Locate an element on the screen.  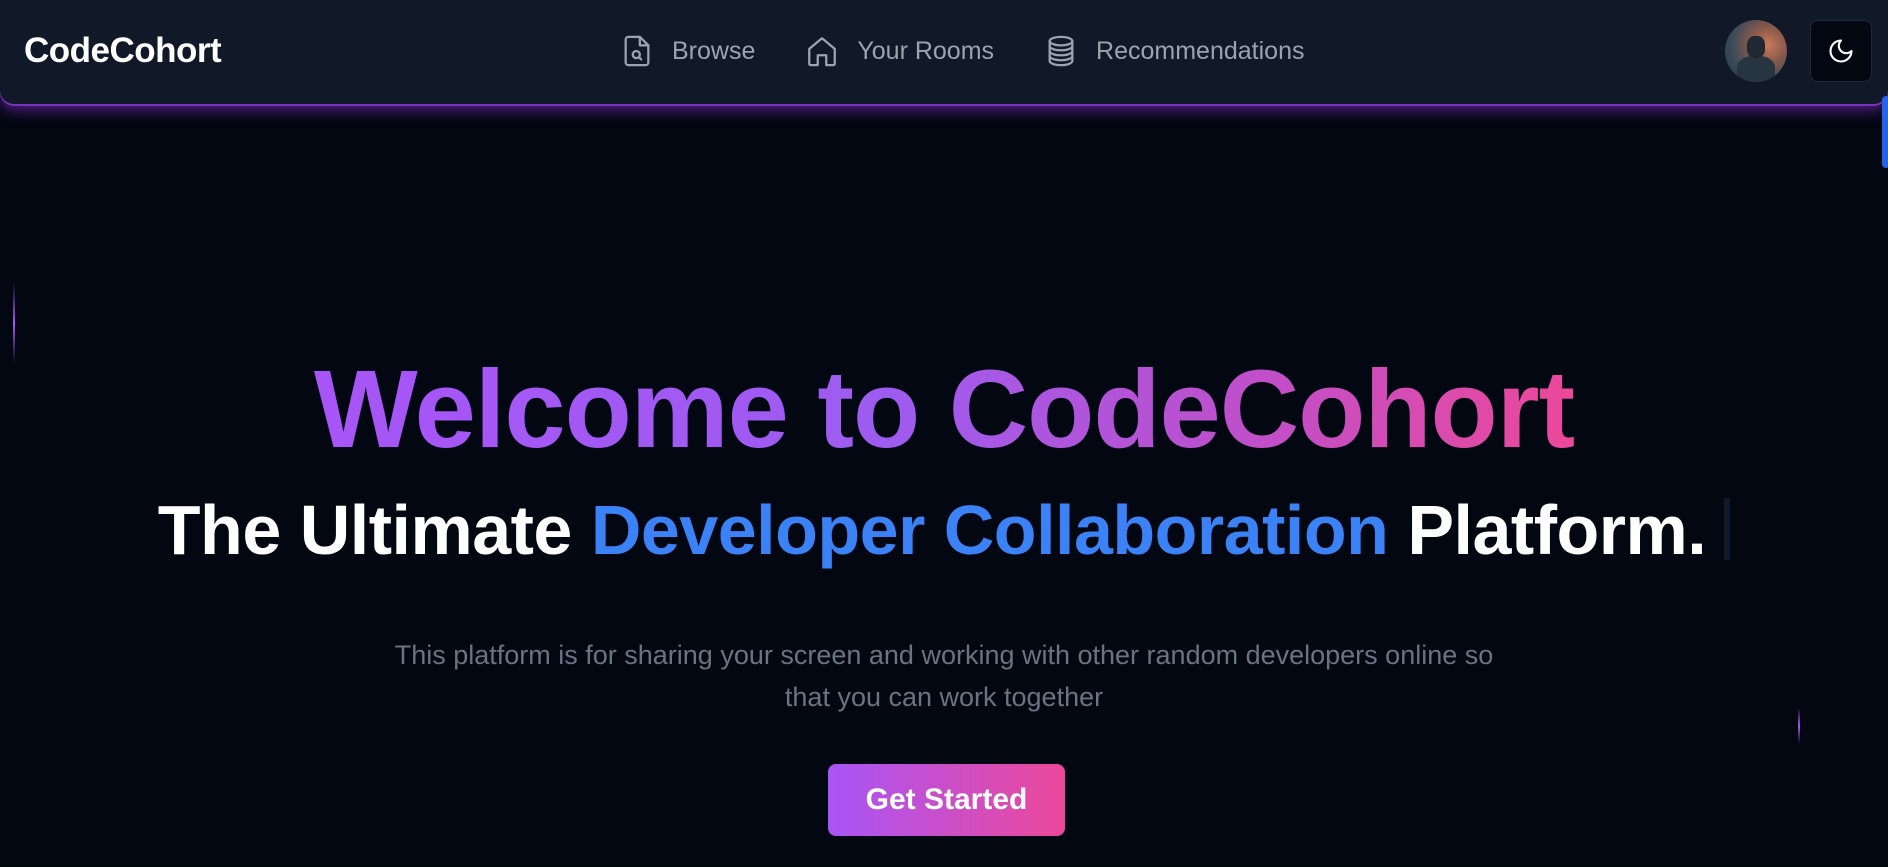
subtitle-suffix: Platform. is located at coordinates (1547, 530).